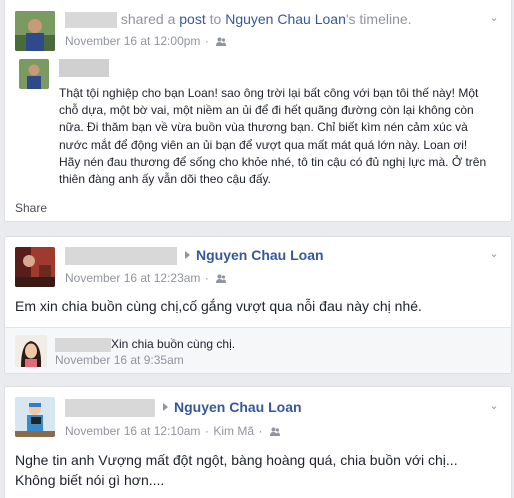  What do you see at coordinates (119, 360) in the screenshot?
I see `comment-timestamp: November 16 at 9:35am` at bounding box center [119, 360].